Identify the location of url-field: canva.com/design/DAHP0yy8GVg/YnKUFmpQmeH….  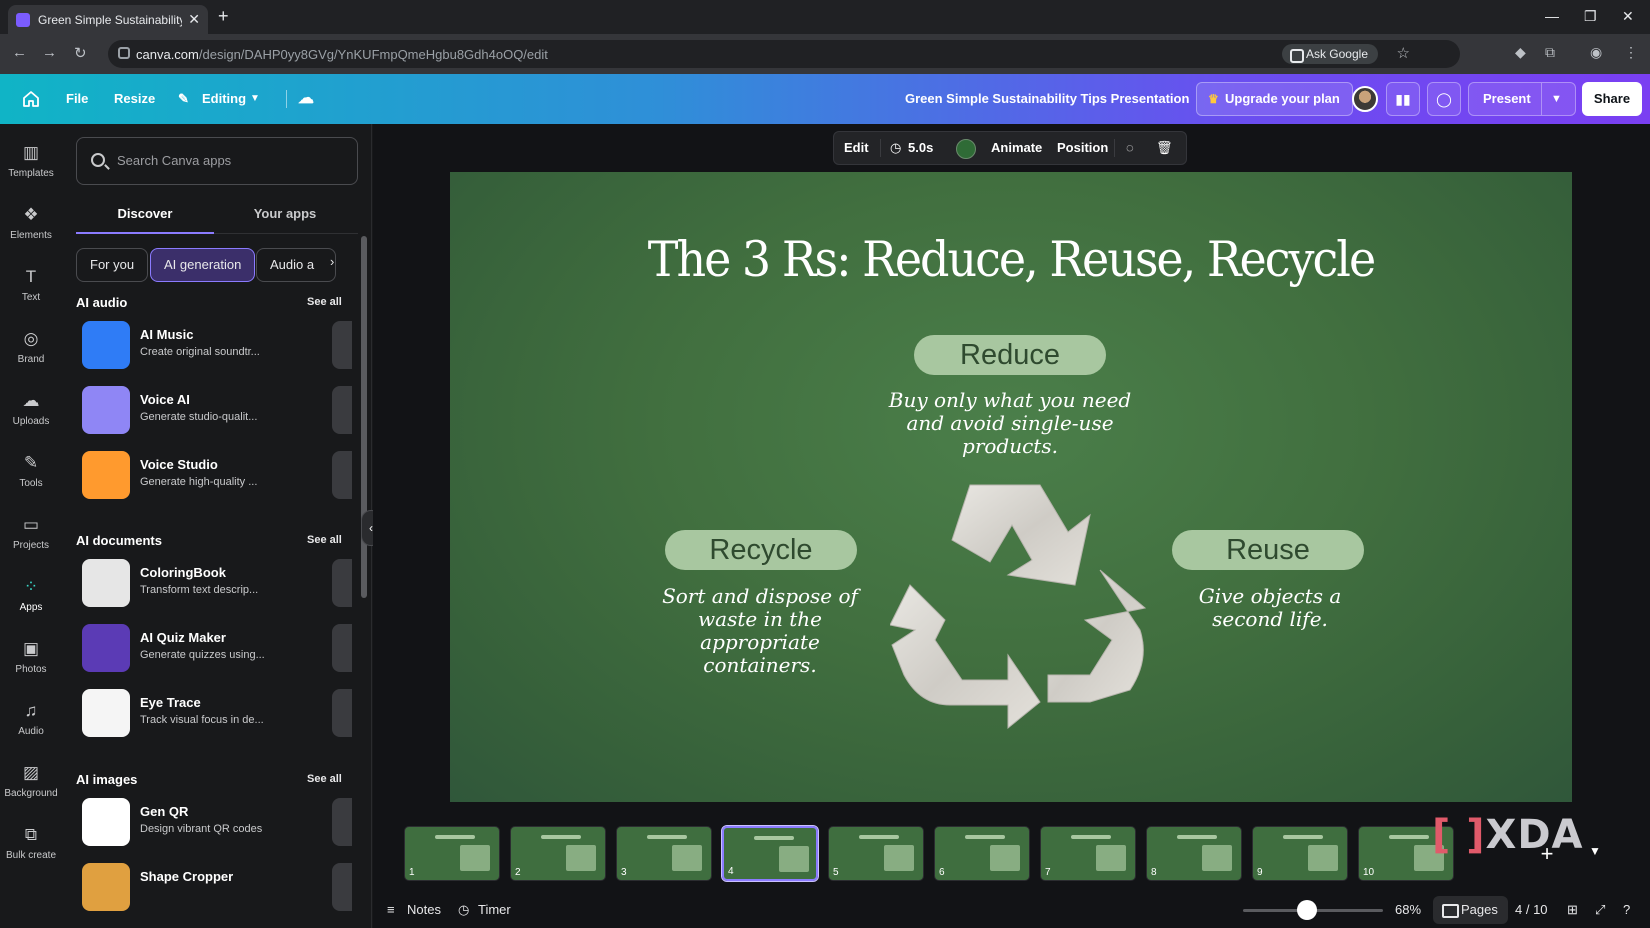
(784, 54).